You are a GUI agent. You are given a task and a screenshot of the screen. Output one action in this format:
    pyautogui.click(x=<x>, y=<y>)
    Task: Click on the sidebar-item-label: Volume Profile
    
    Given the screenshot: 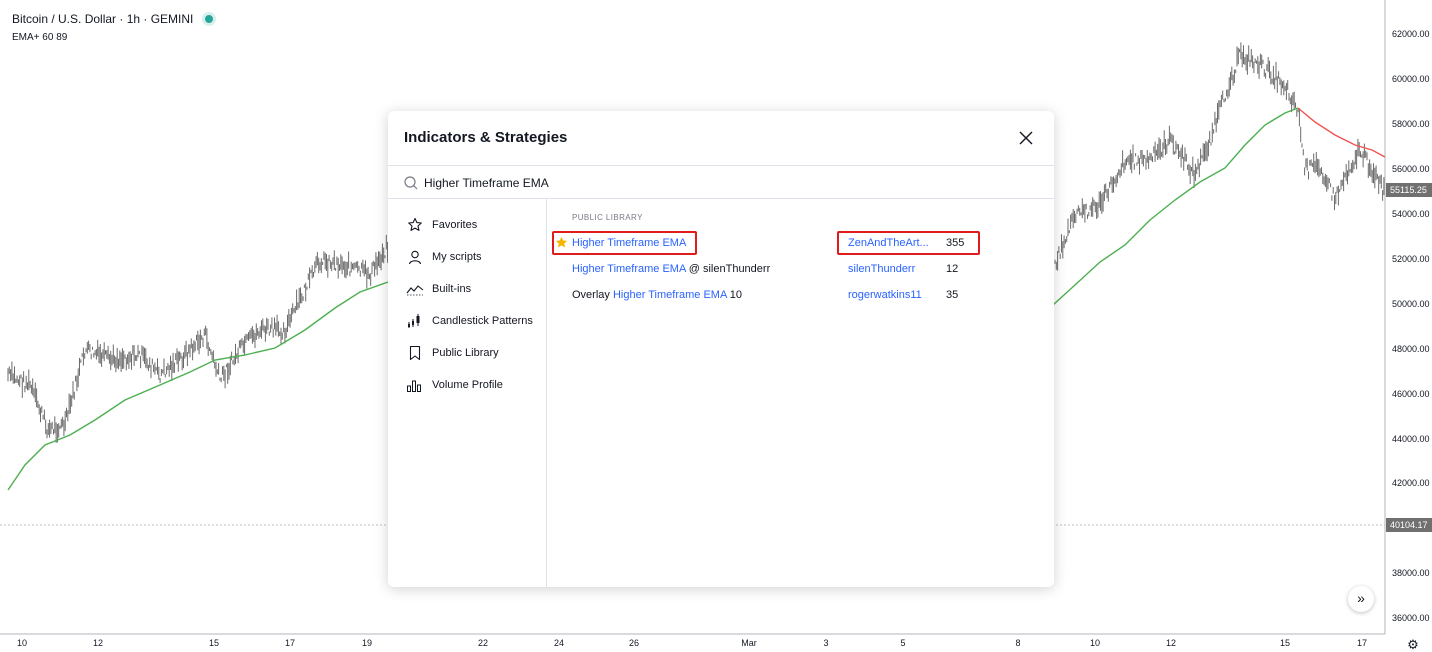 What is the action you would take?
    pyautogui.click(x=467, y=385)
    